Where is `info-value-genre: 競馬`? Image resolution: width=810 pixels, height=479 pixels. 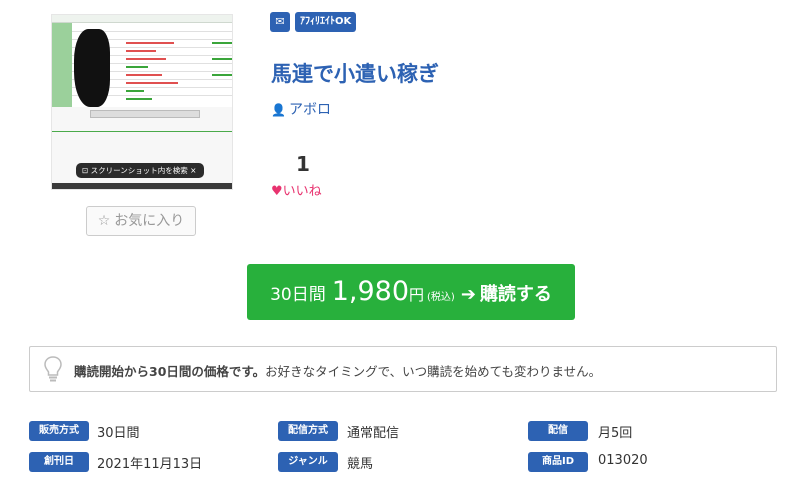
info-value-genre: 競馬 is located at coordinates (360, 462).